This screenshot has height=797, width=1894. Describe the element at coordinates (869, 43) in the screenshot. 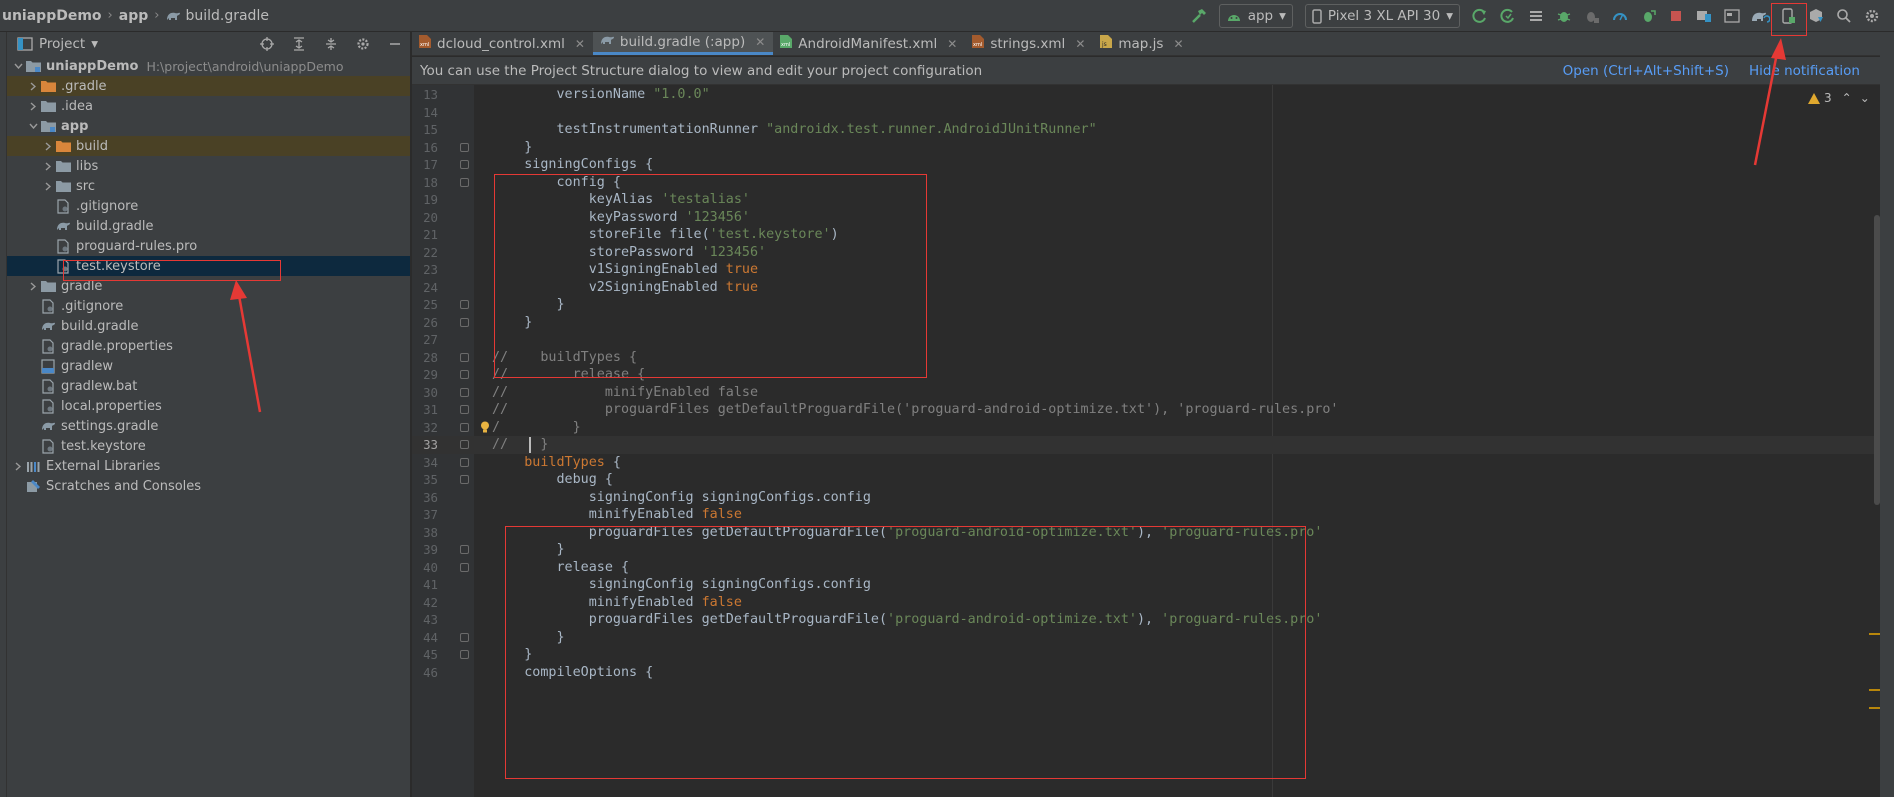

I see `editor-tab: xml AndroidManifest.xml ✕` at that location.